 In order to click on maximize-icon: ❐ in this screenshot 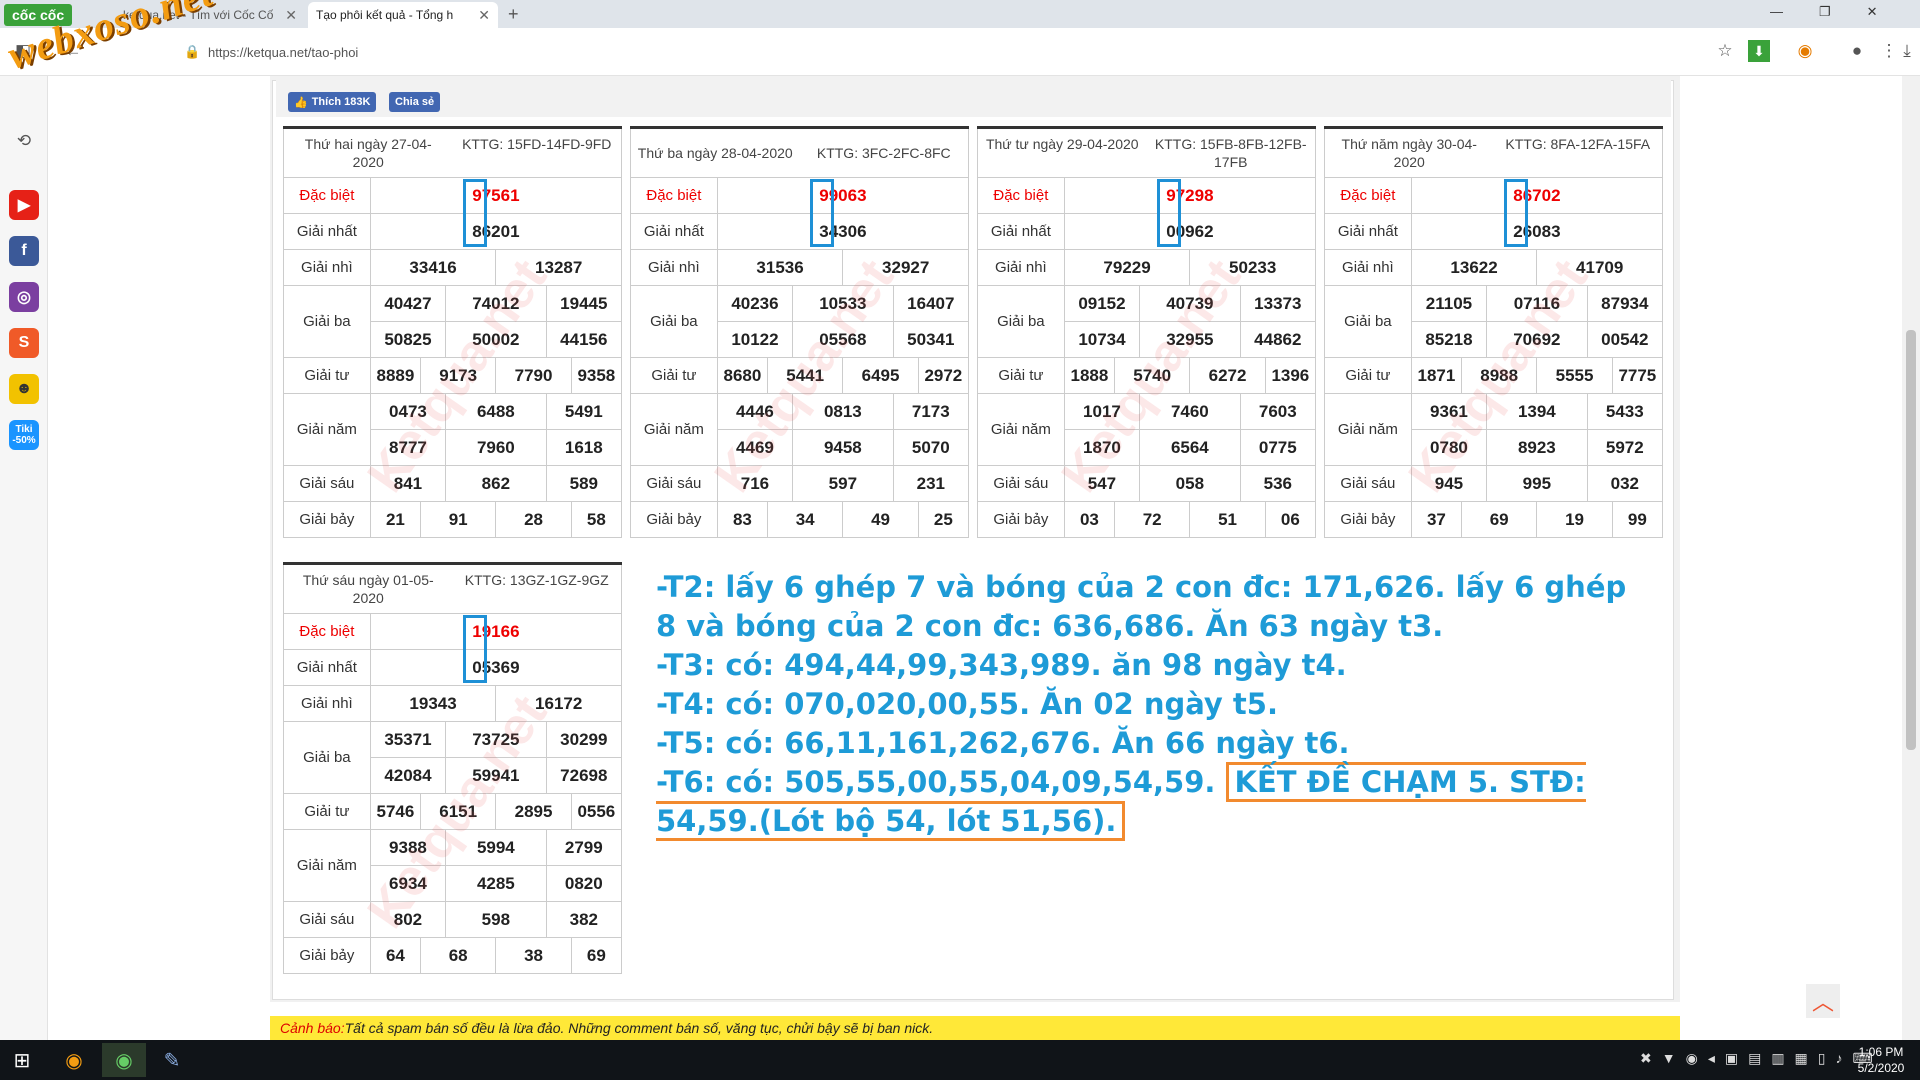, I will do `click(1825, 12)`.